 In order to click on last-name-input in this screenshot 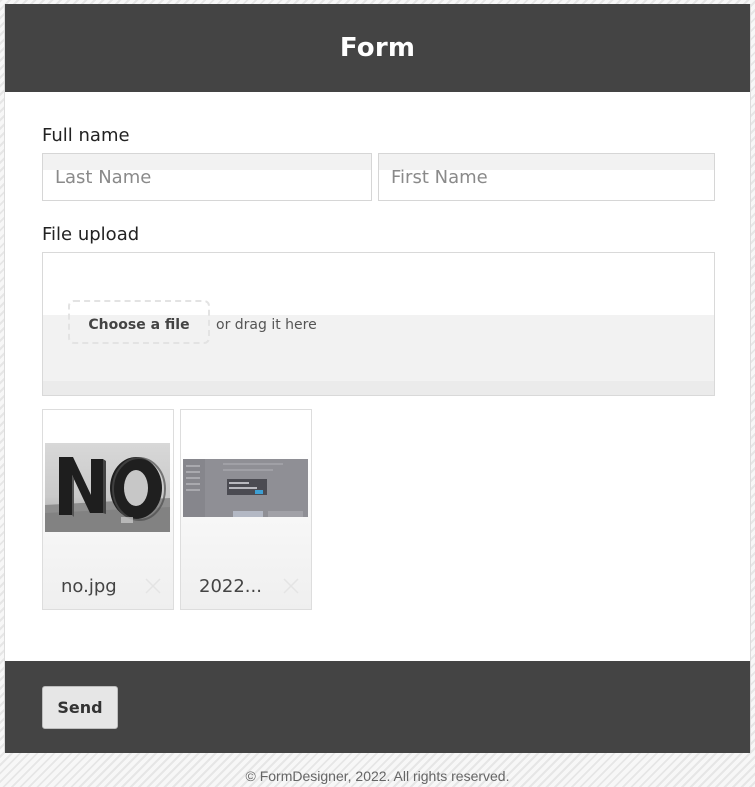, I will do `click(207, 177)`.